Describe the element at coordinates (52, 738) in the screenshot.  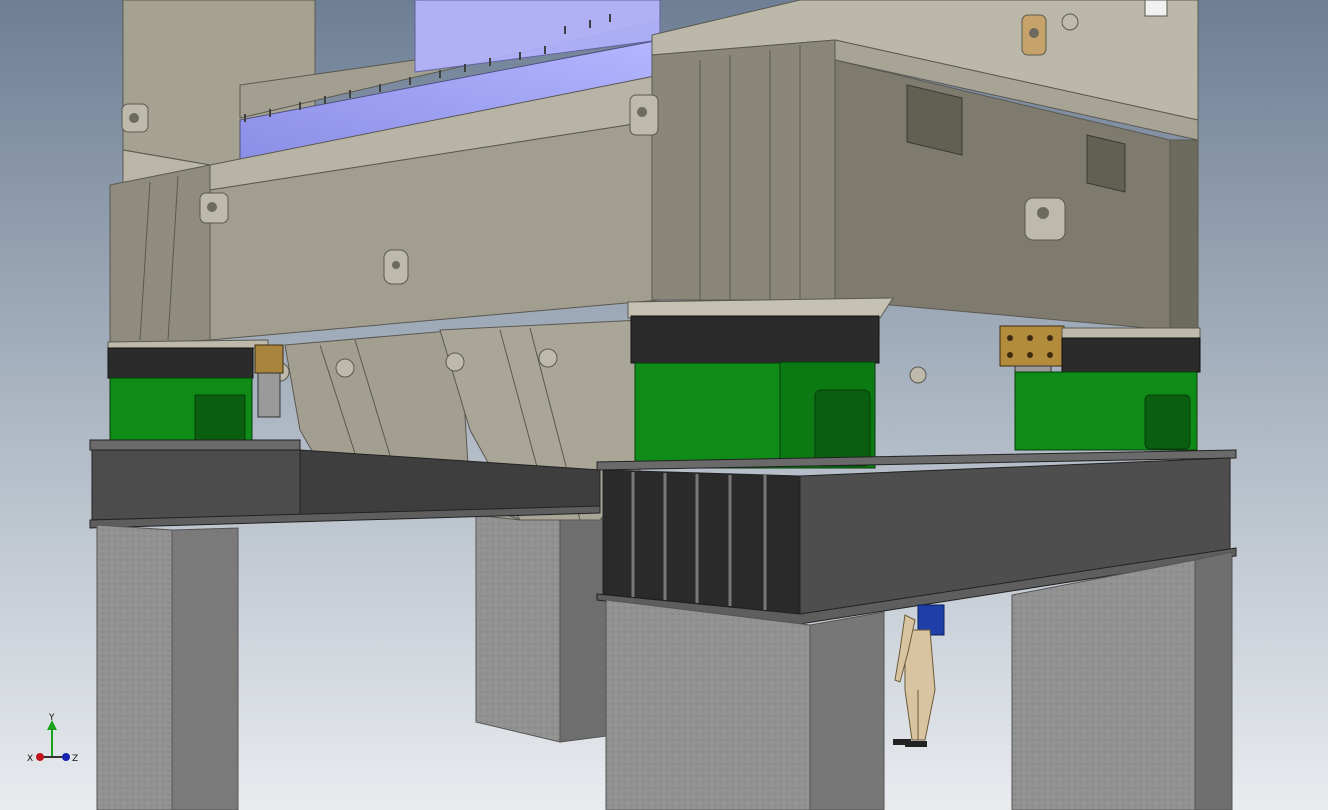
I see `coordinate-triad: Y X Z` at that location.